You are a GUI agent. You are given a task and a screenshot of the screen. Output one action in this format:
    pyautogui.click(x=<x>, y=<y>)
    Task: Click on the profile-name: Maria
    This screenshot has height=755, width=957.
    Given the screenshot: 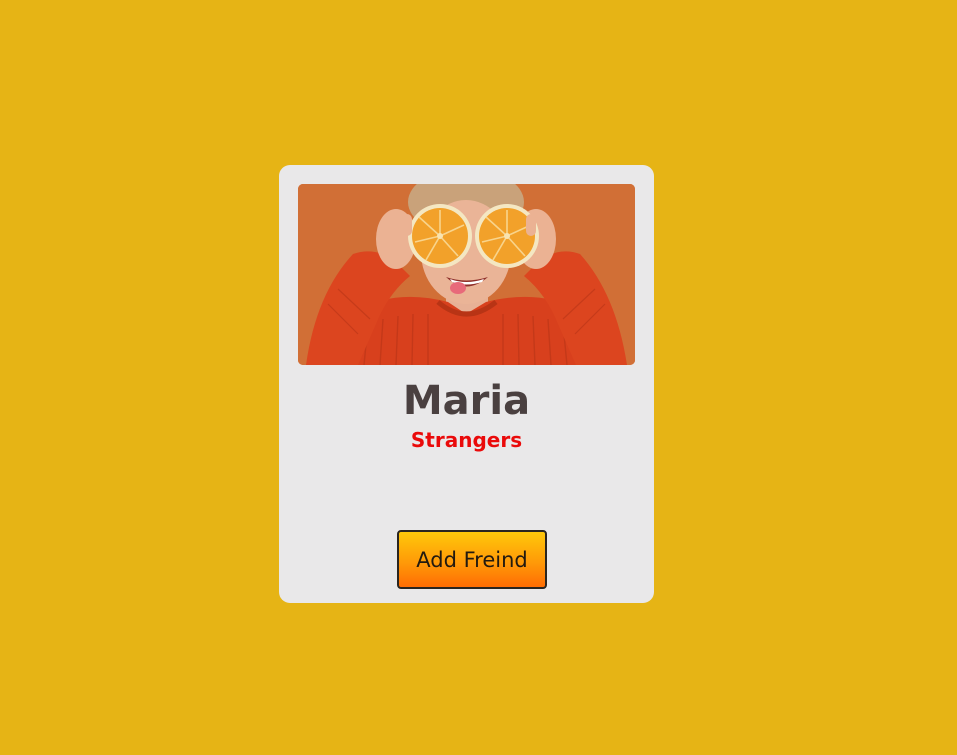 What is the action you would take?
    pyautogui.click(x=466, y=401)
    